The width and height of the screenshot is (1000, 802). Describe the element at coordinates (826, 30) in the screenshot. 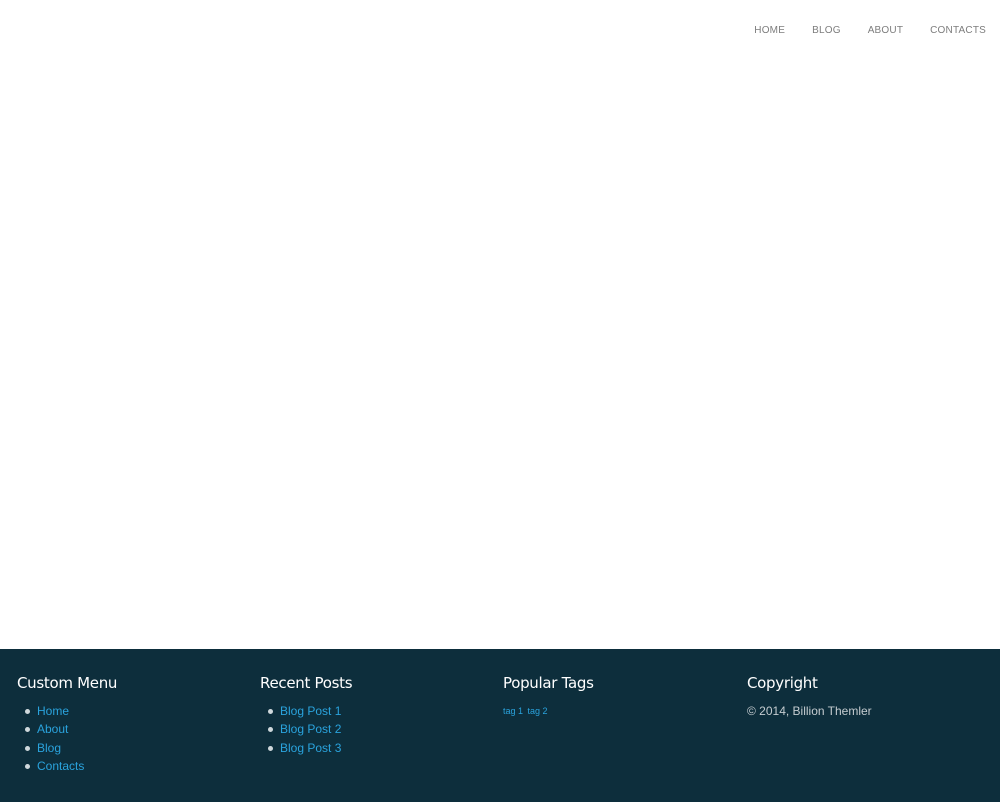

I see `nav-blog-link: BLOG` at that location.